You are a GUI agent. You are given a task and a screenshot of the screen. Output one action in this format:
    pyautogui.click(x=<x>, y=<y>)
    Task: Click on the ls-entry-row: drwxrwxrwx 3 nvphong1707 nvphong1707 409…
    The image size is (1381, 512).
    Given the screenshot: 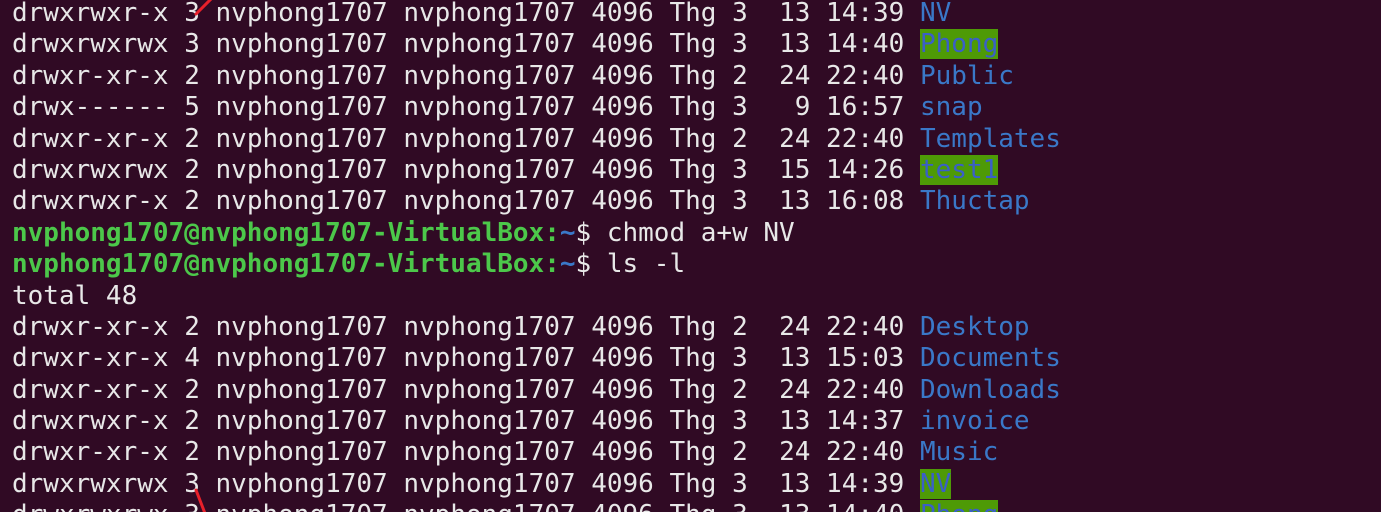 What is the action you would take?
    pyautogui.click(x=536, y=44)
    